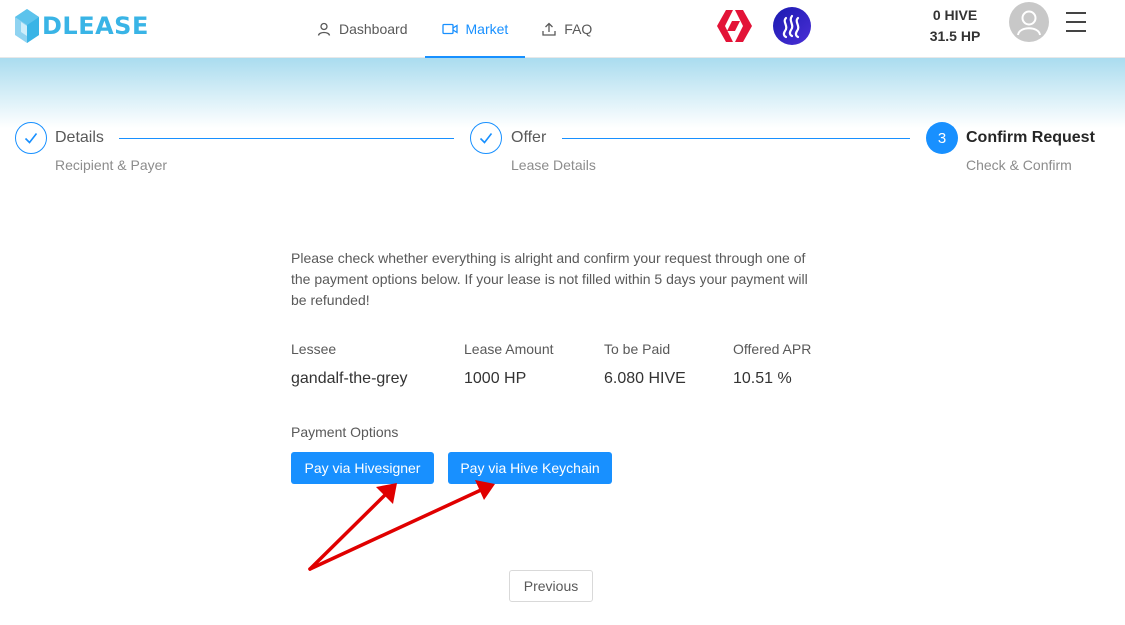  I want to click on wallet-balances: 0 HIVE 31.5 HP, so click(955, 26).